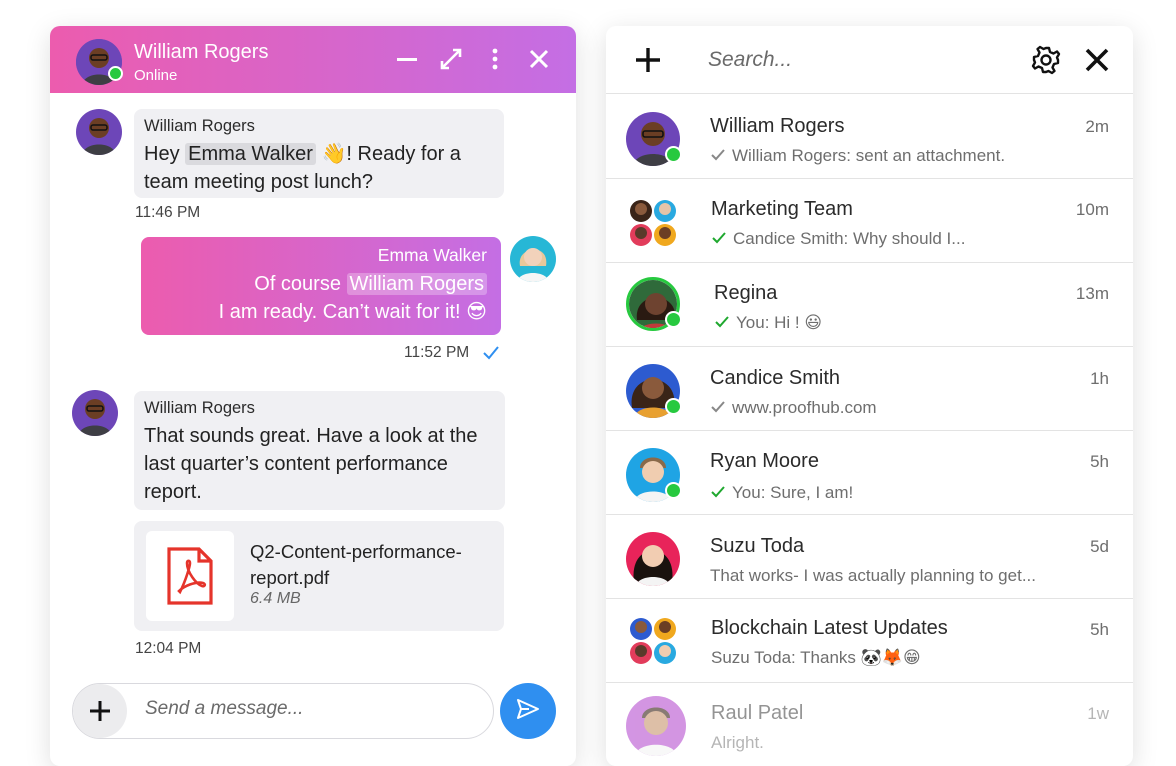  Describe the element at coordinates (313, 59) in the screenshot. I see `chat-header: William Rogers Online` at that location.